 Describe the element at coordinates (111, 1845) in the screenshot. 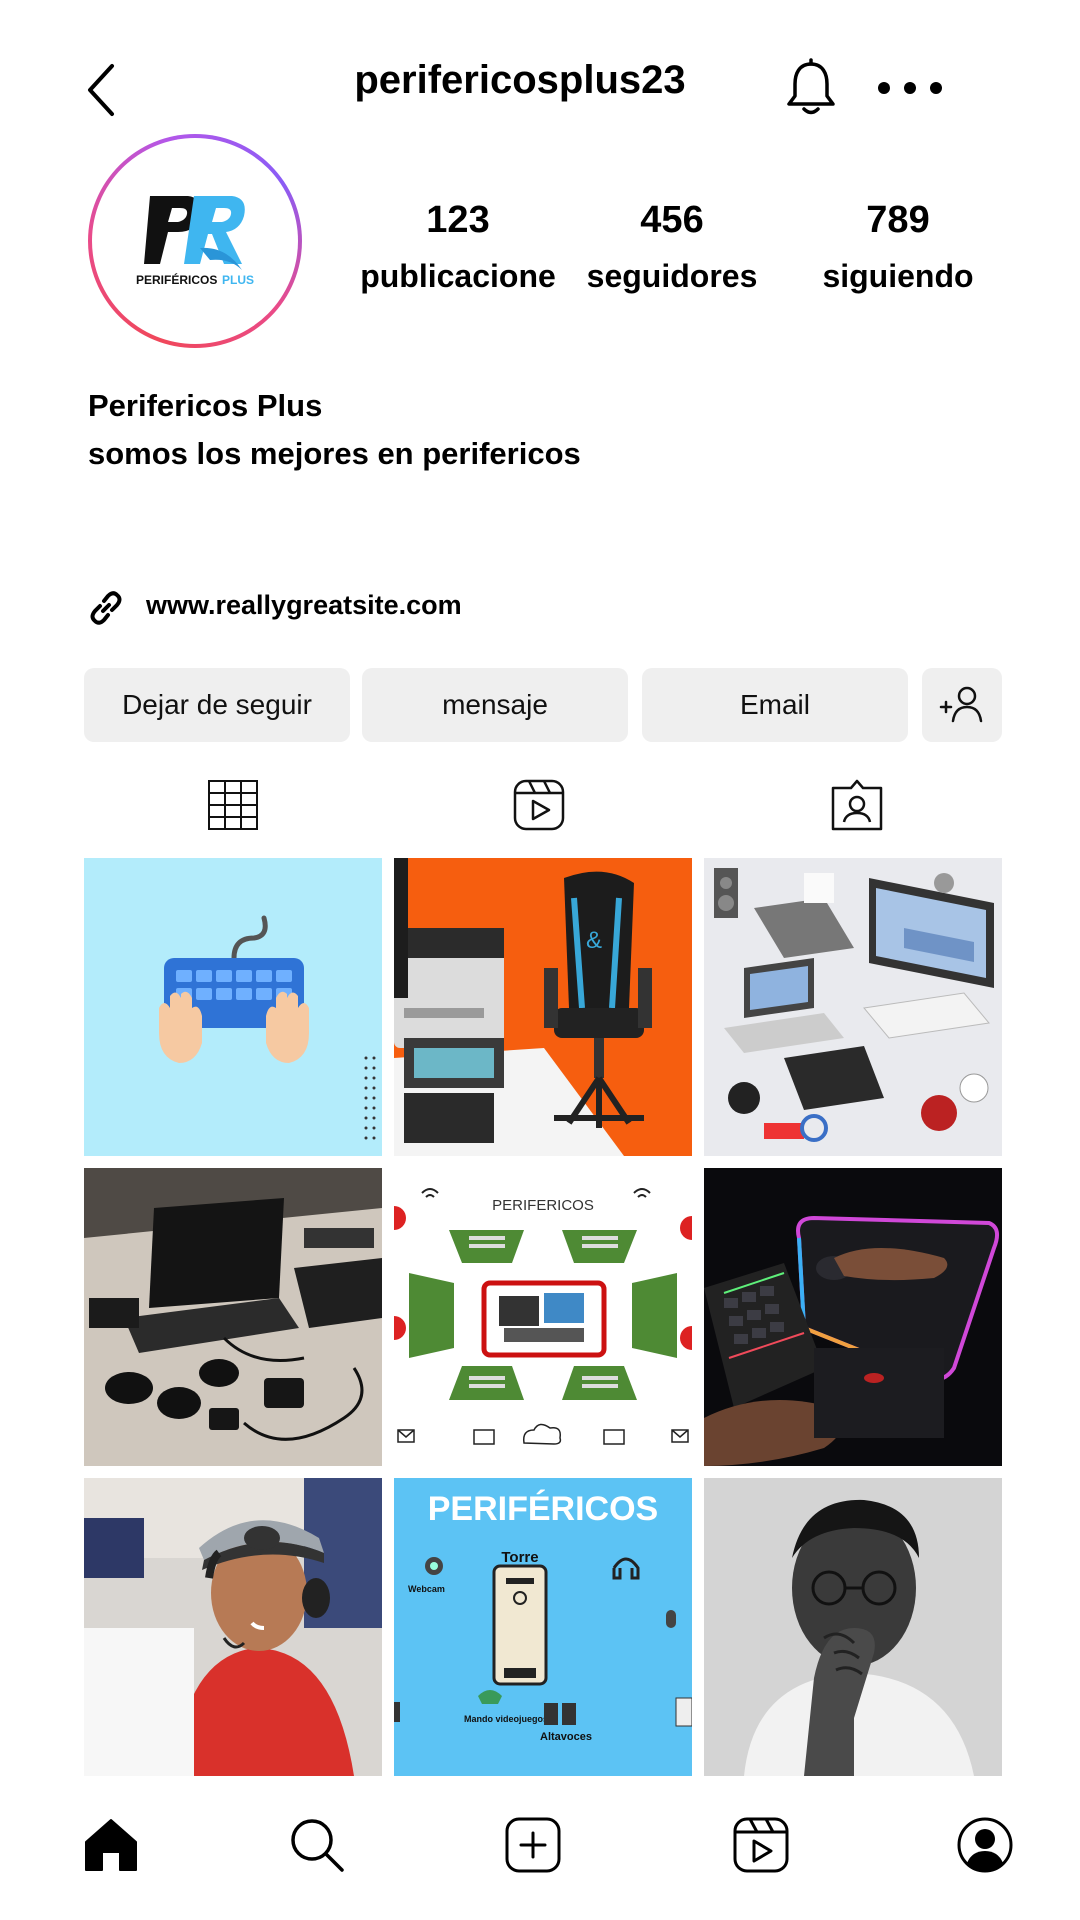

I see `home-icon` at that location.